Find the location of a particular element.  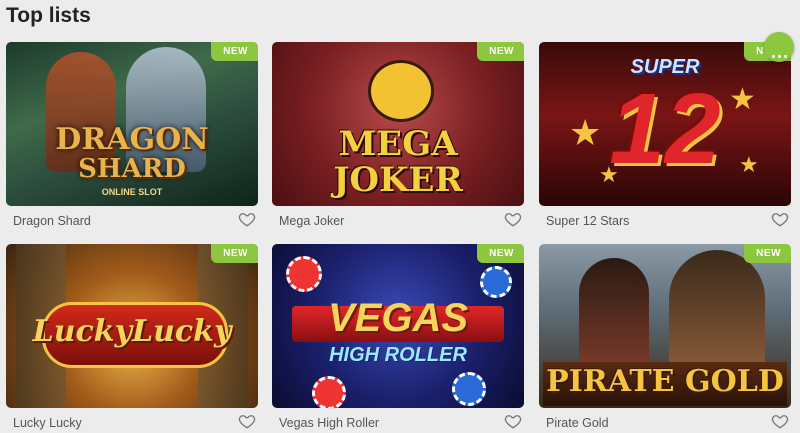

game-logo: DRAGON is located at coordinates (132, 139).